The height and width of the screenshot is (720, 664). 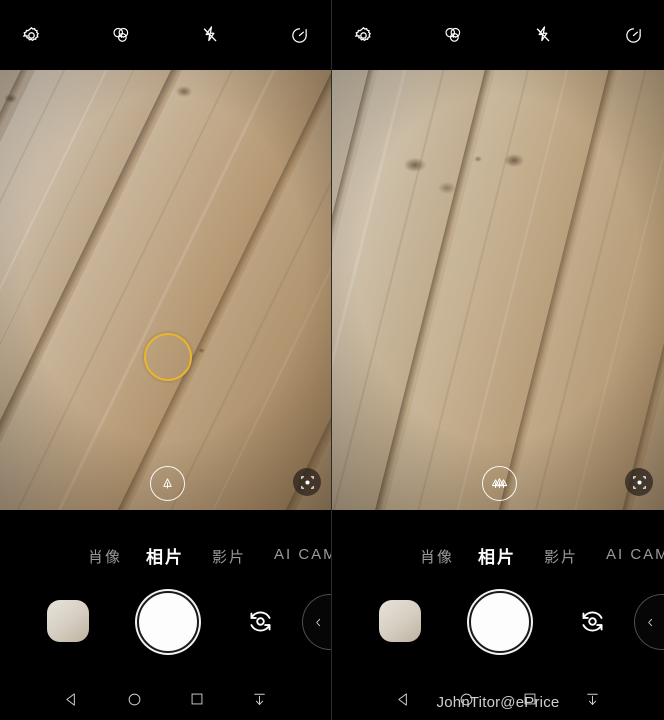 What do you see at coordinates (197, 699) in the screenshot?
I see `nav-recents-icon` at bounding box center [197, 699].